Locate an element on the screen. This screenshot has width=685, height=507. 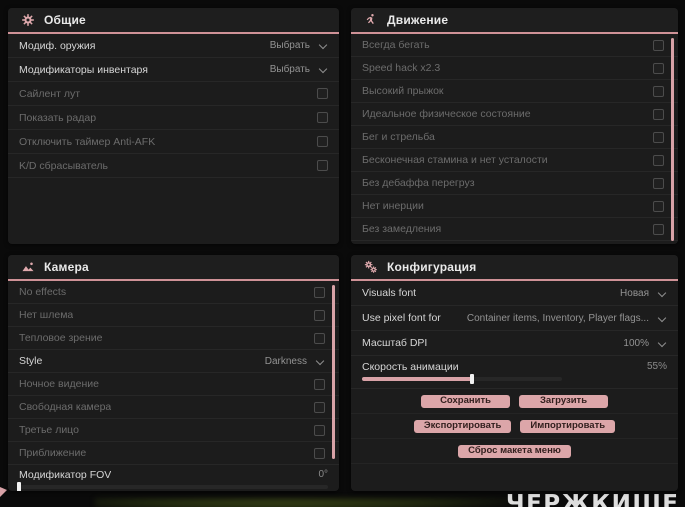
row-dpi-scale: Масштаб DPI 100% is located at coordinates (514, 343).